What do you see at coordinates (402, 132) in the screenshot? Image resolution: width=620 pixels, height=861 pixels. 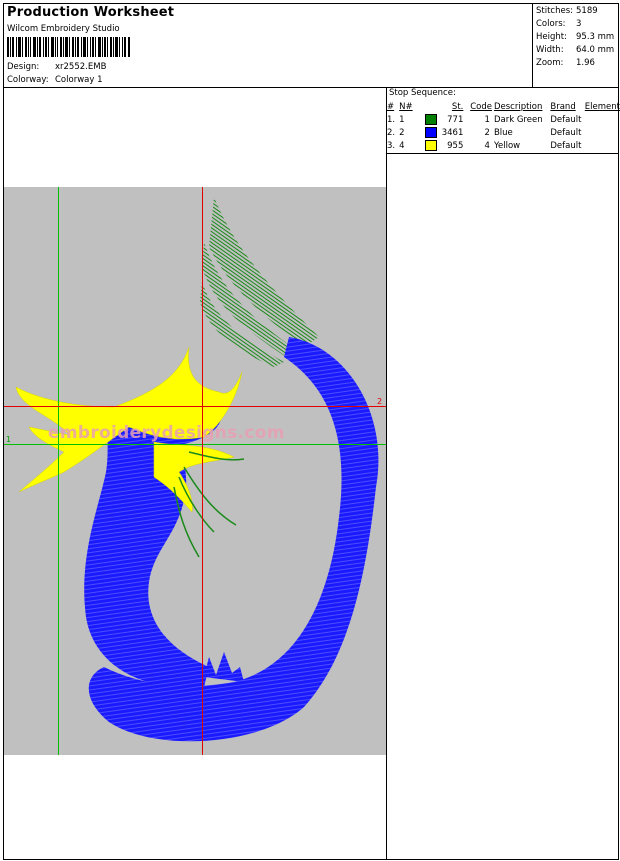 I see `needle-number: 2` at bounding box center [402, 132].